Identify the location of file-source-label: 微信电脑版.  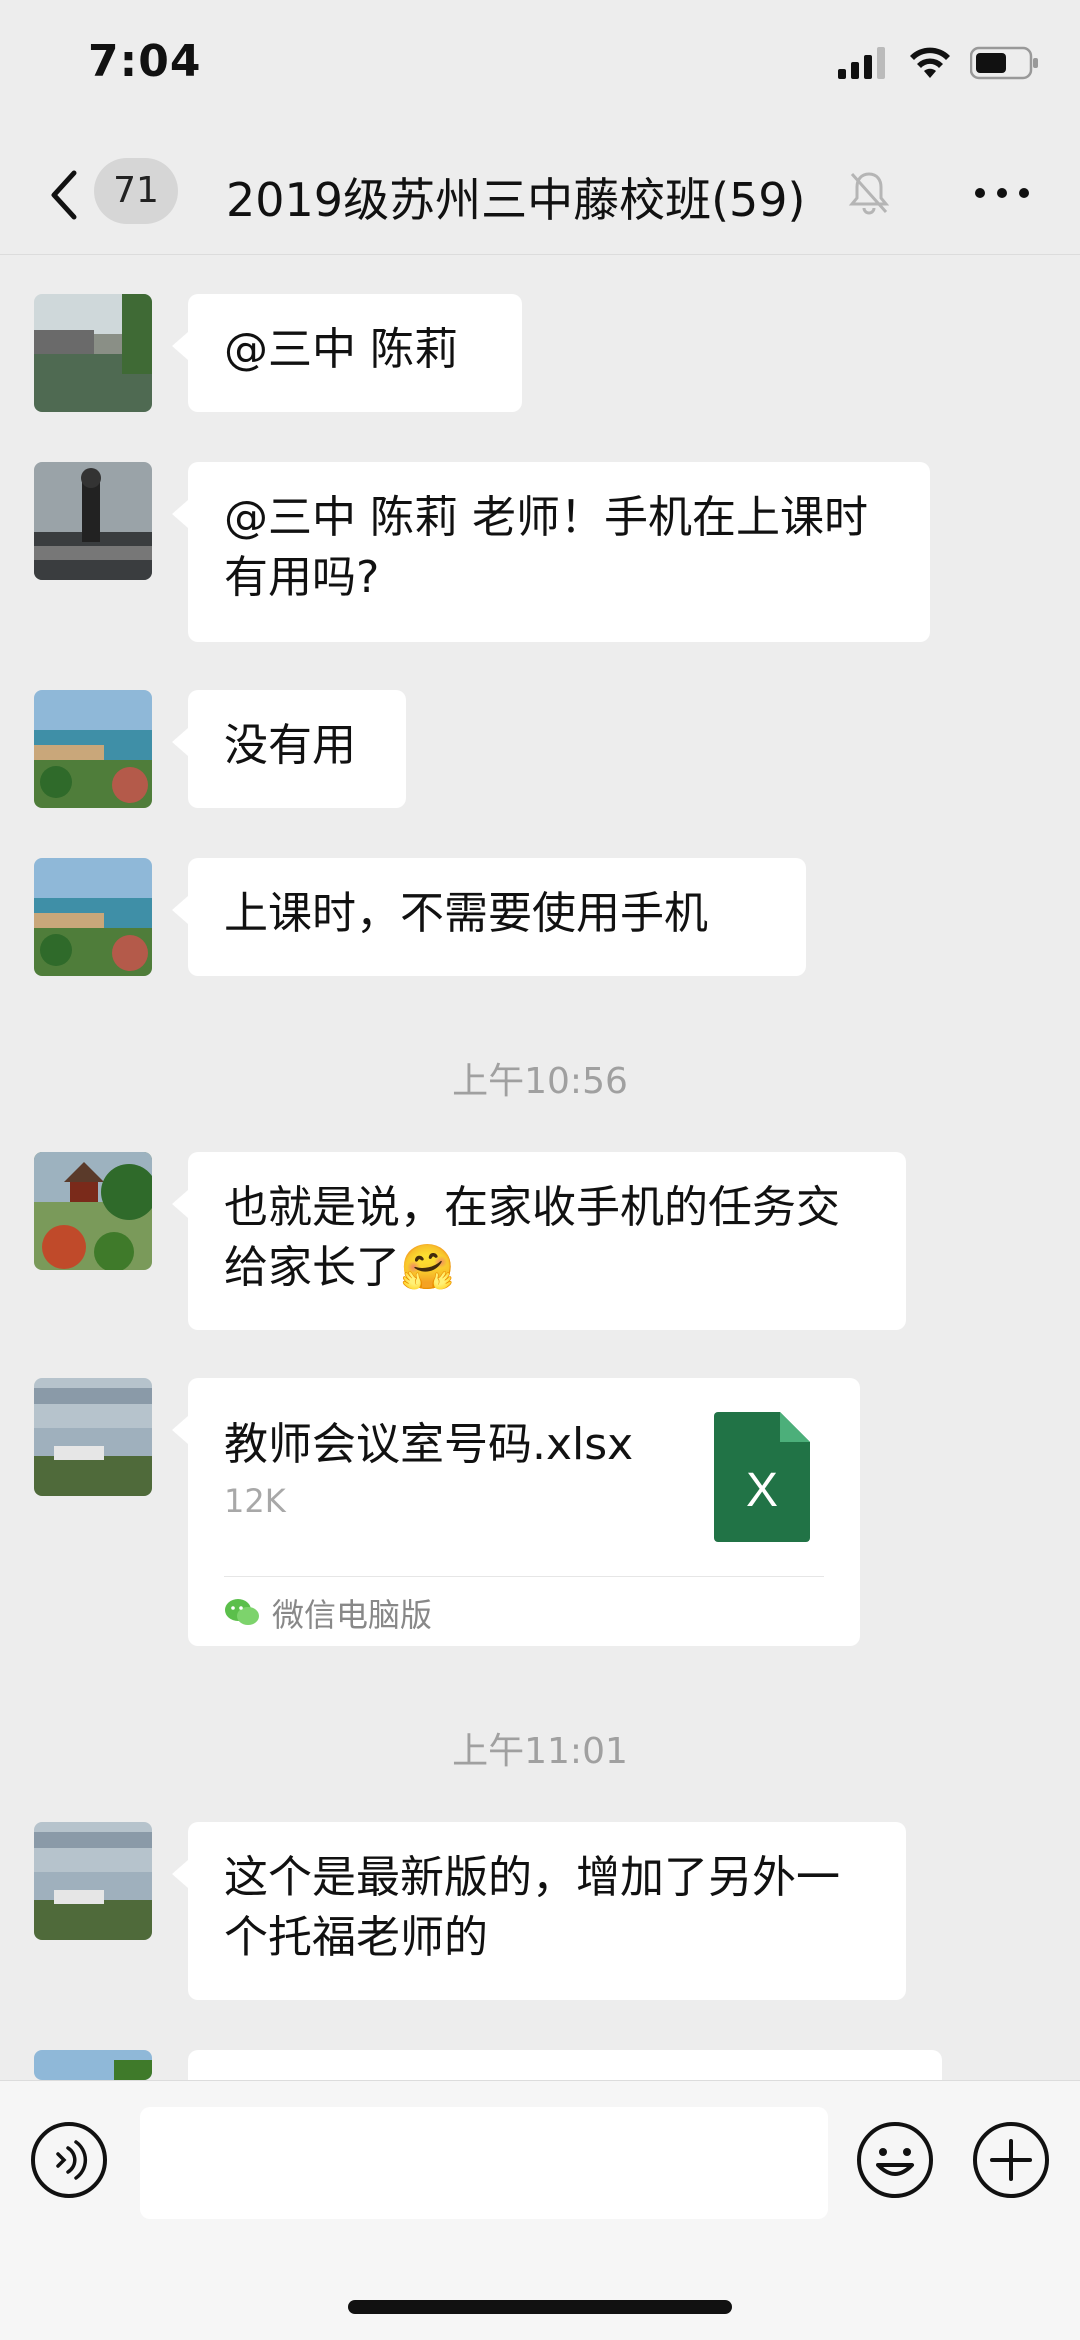
(352, 1615).